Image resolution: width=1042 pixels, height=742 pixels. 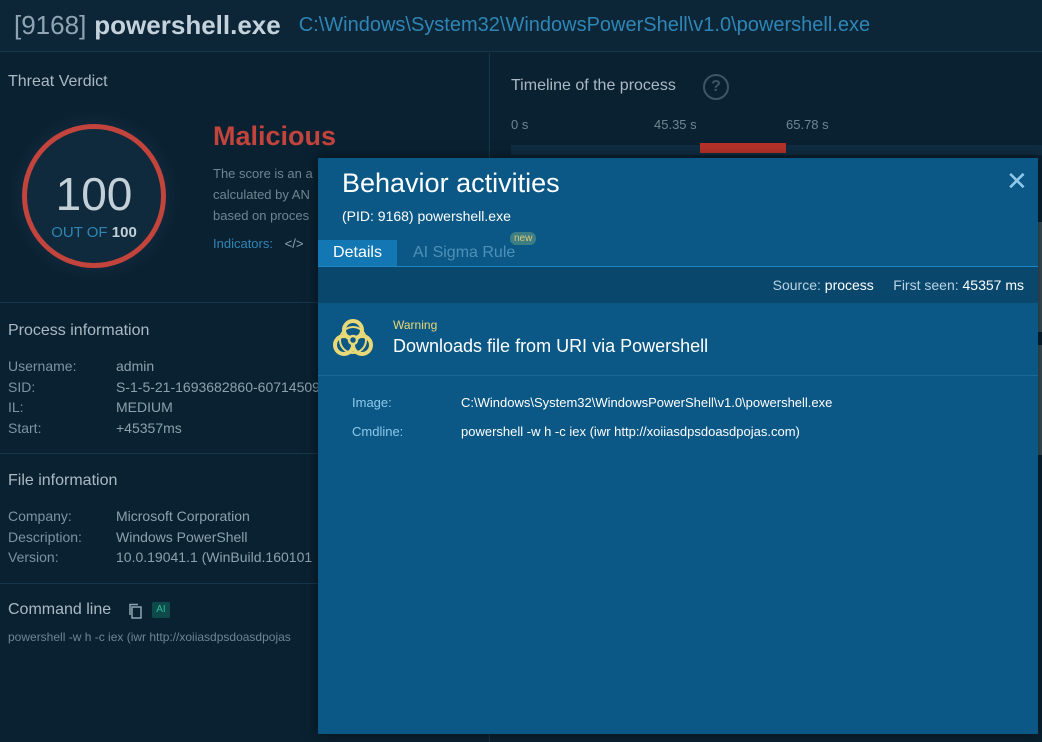 I want to click on file-info-title: File information, so click(x=63, y=480).